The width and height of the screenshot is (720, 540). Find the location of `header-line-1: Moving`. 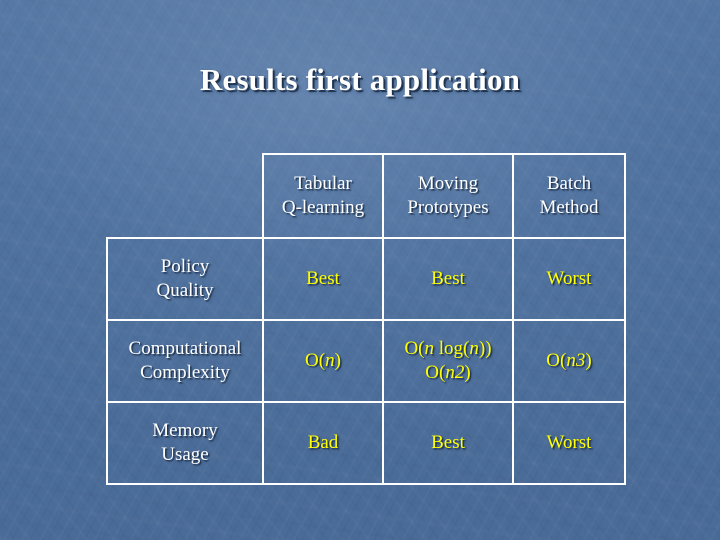

header-line-1: Moving is located at coordinates (448, 183).